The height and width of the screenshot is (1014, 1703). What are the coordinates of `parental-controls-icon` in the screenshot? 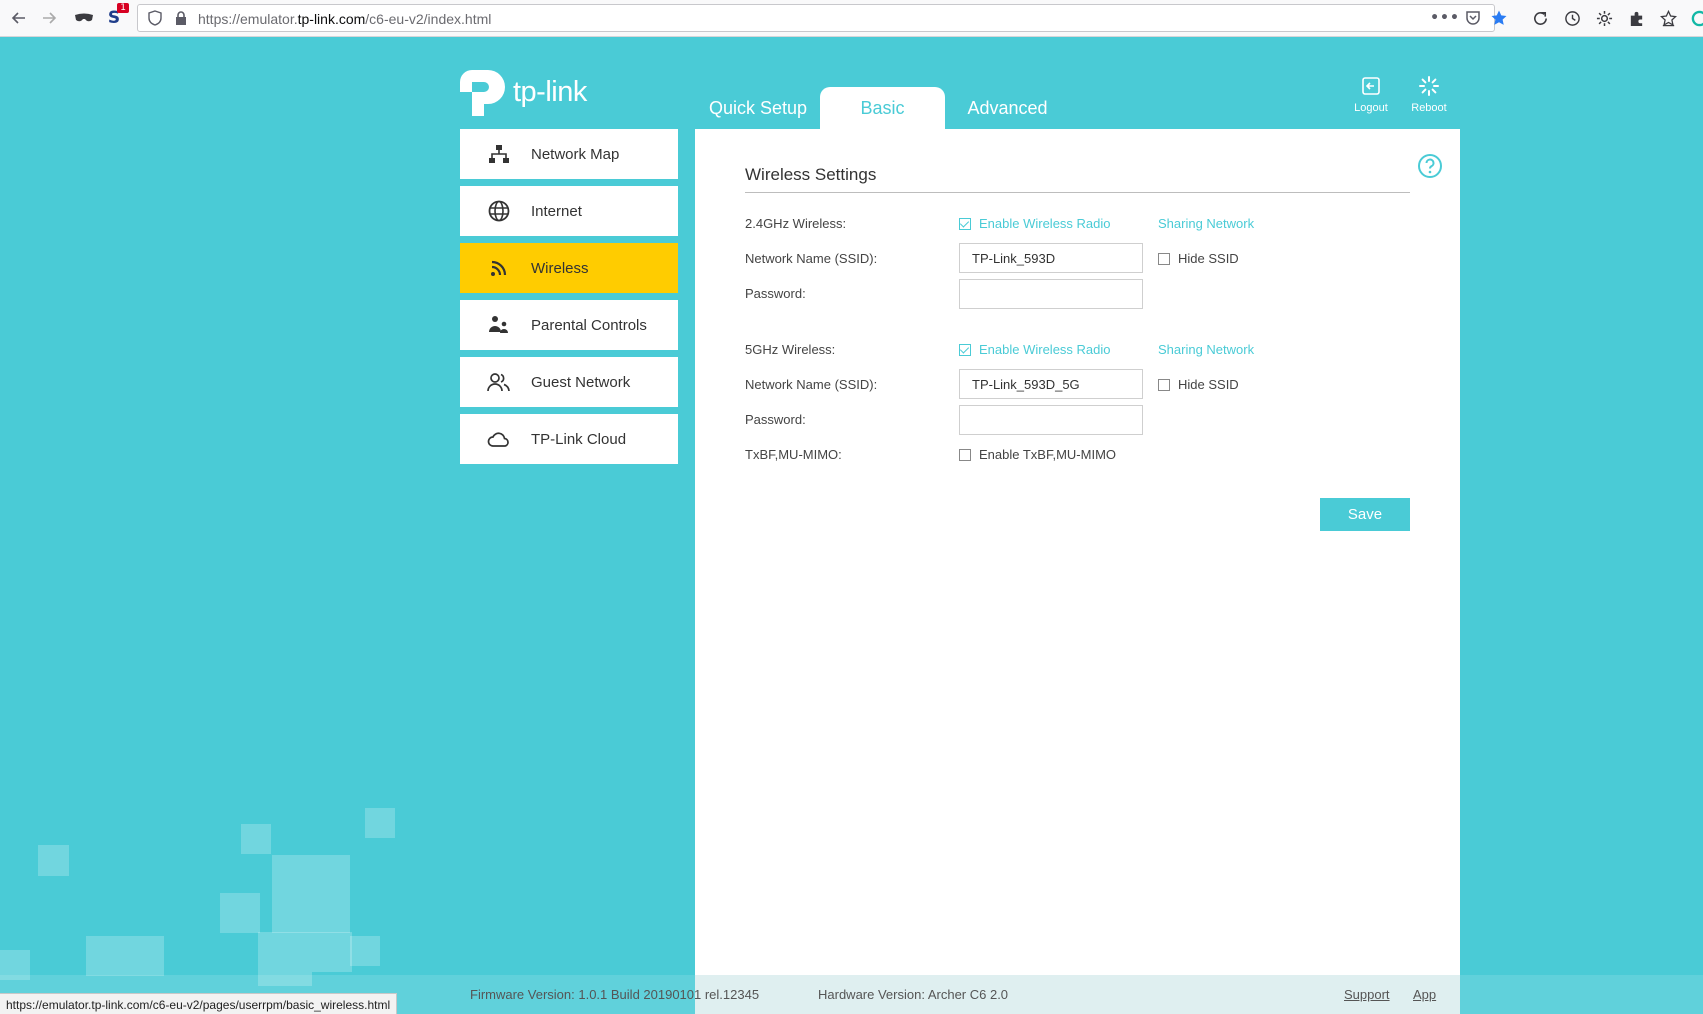 It's located at (499, 325).